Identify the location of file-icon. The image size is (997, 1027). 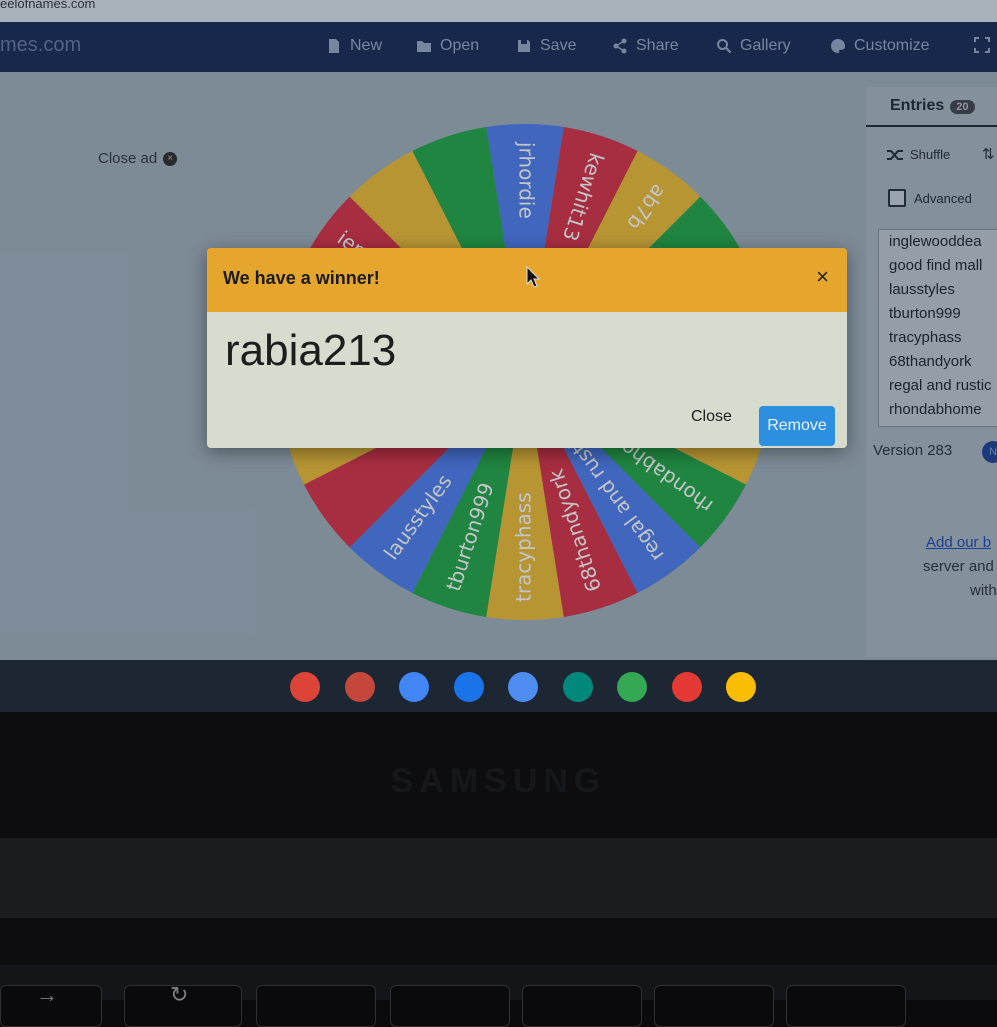
(334, 46).